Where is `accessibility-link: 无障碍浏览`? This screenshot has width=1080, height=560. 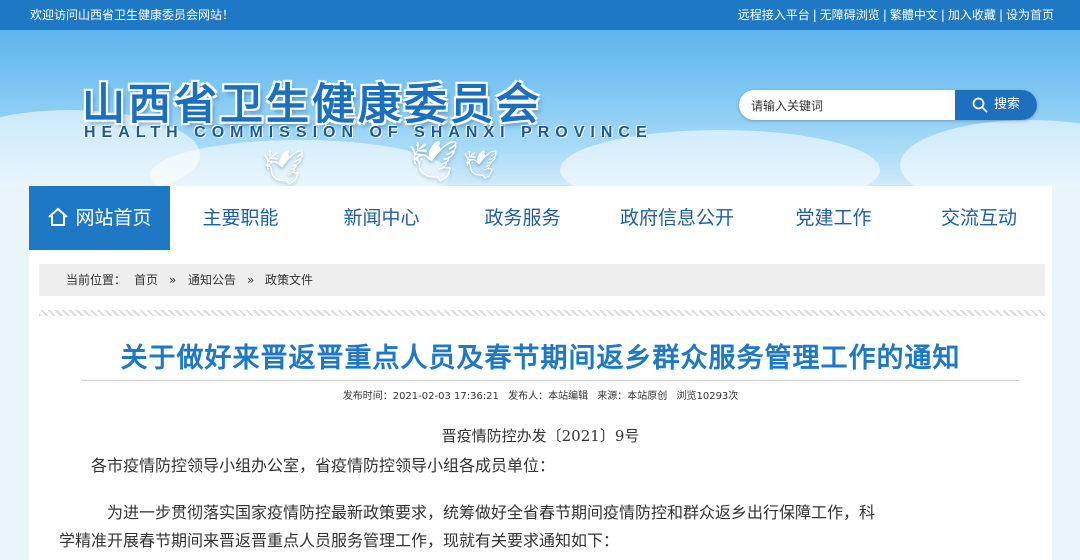 accessibility-link: 无障碍浏览 is located at coordinates (850, 15).